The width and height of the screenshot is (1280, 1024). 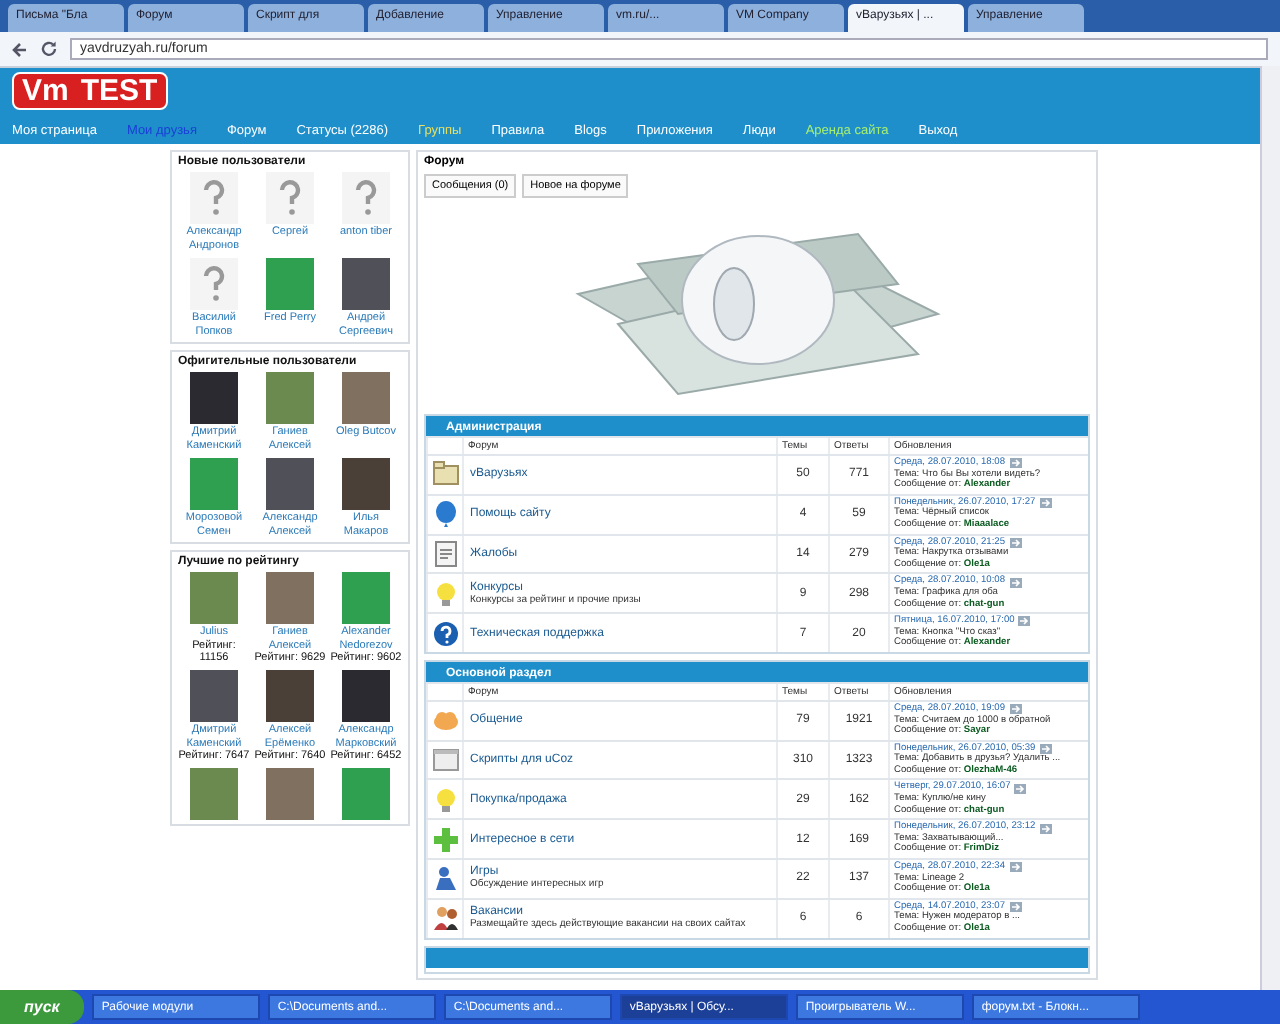 What do you see at coordinates (1270, 528) in the screenshot?
I see `scrollbar` at bounding box center [1270, 528].